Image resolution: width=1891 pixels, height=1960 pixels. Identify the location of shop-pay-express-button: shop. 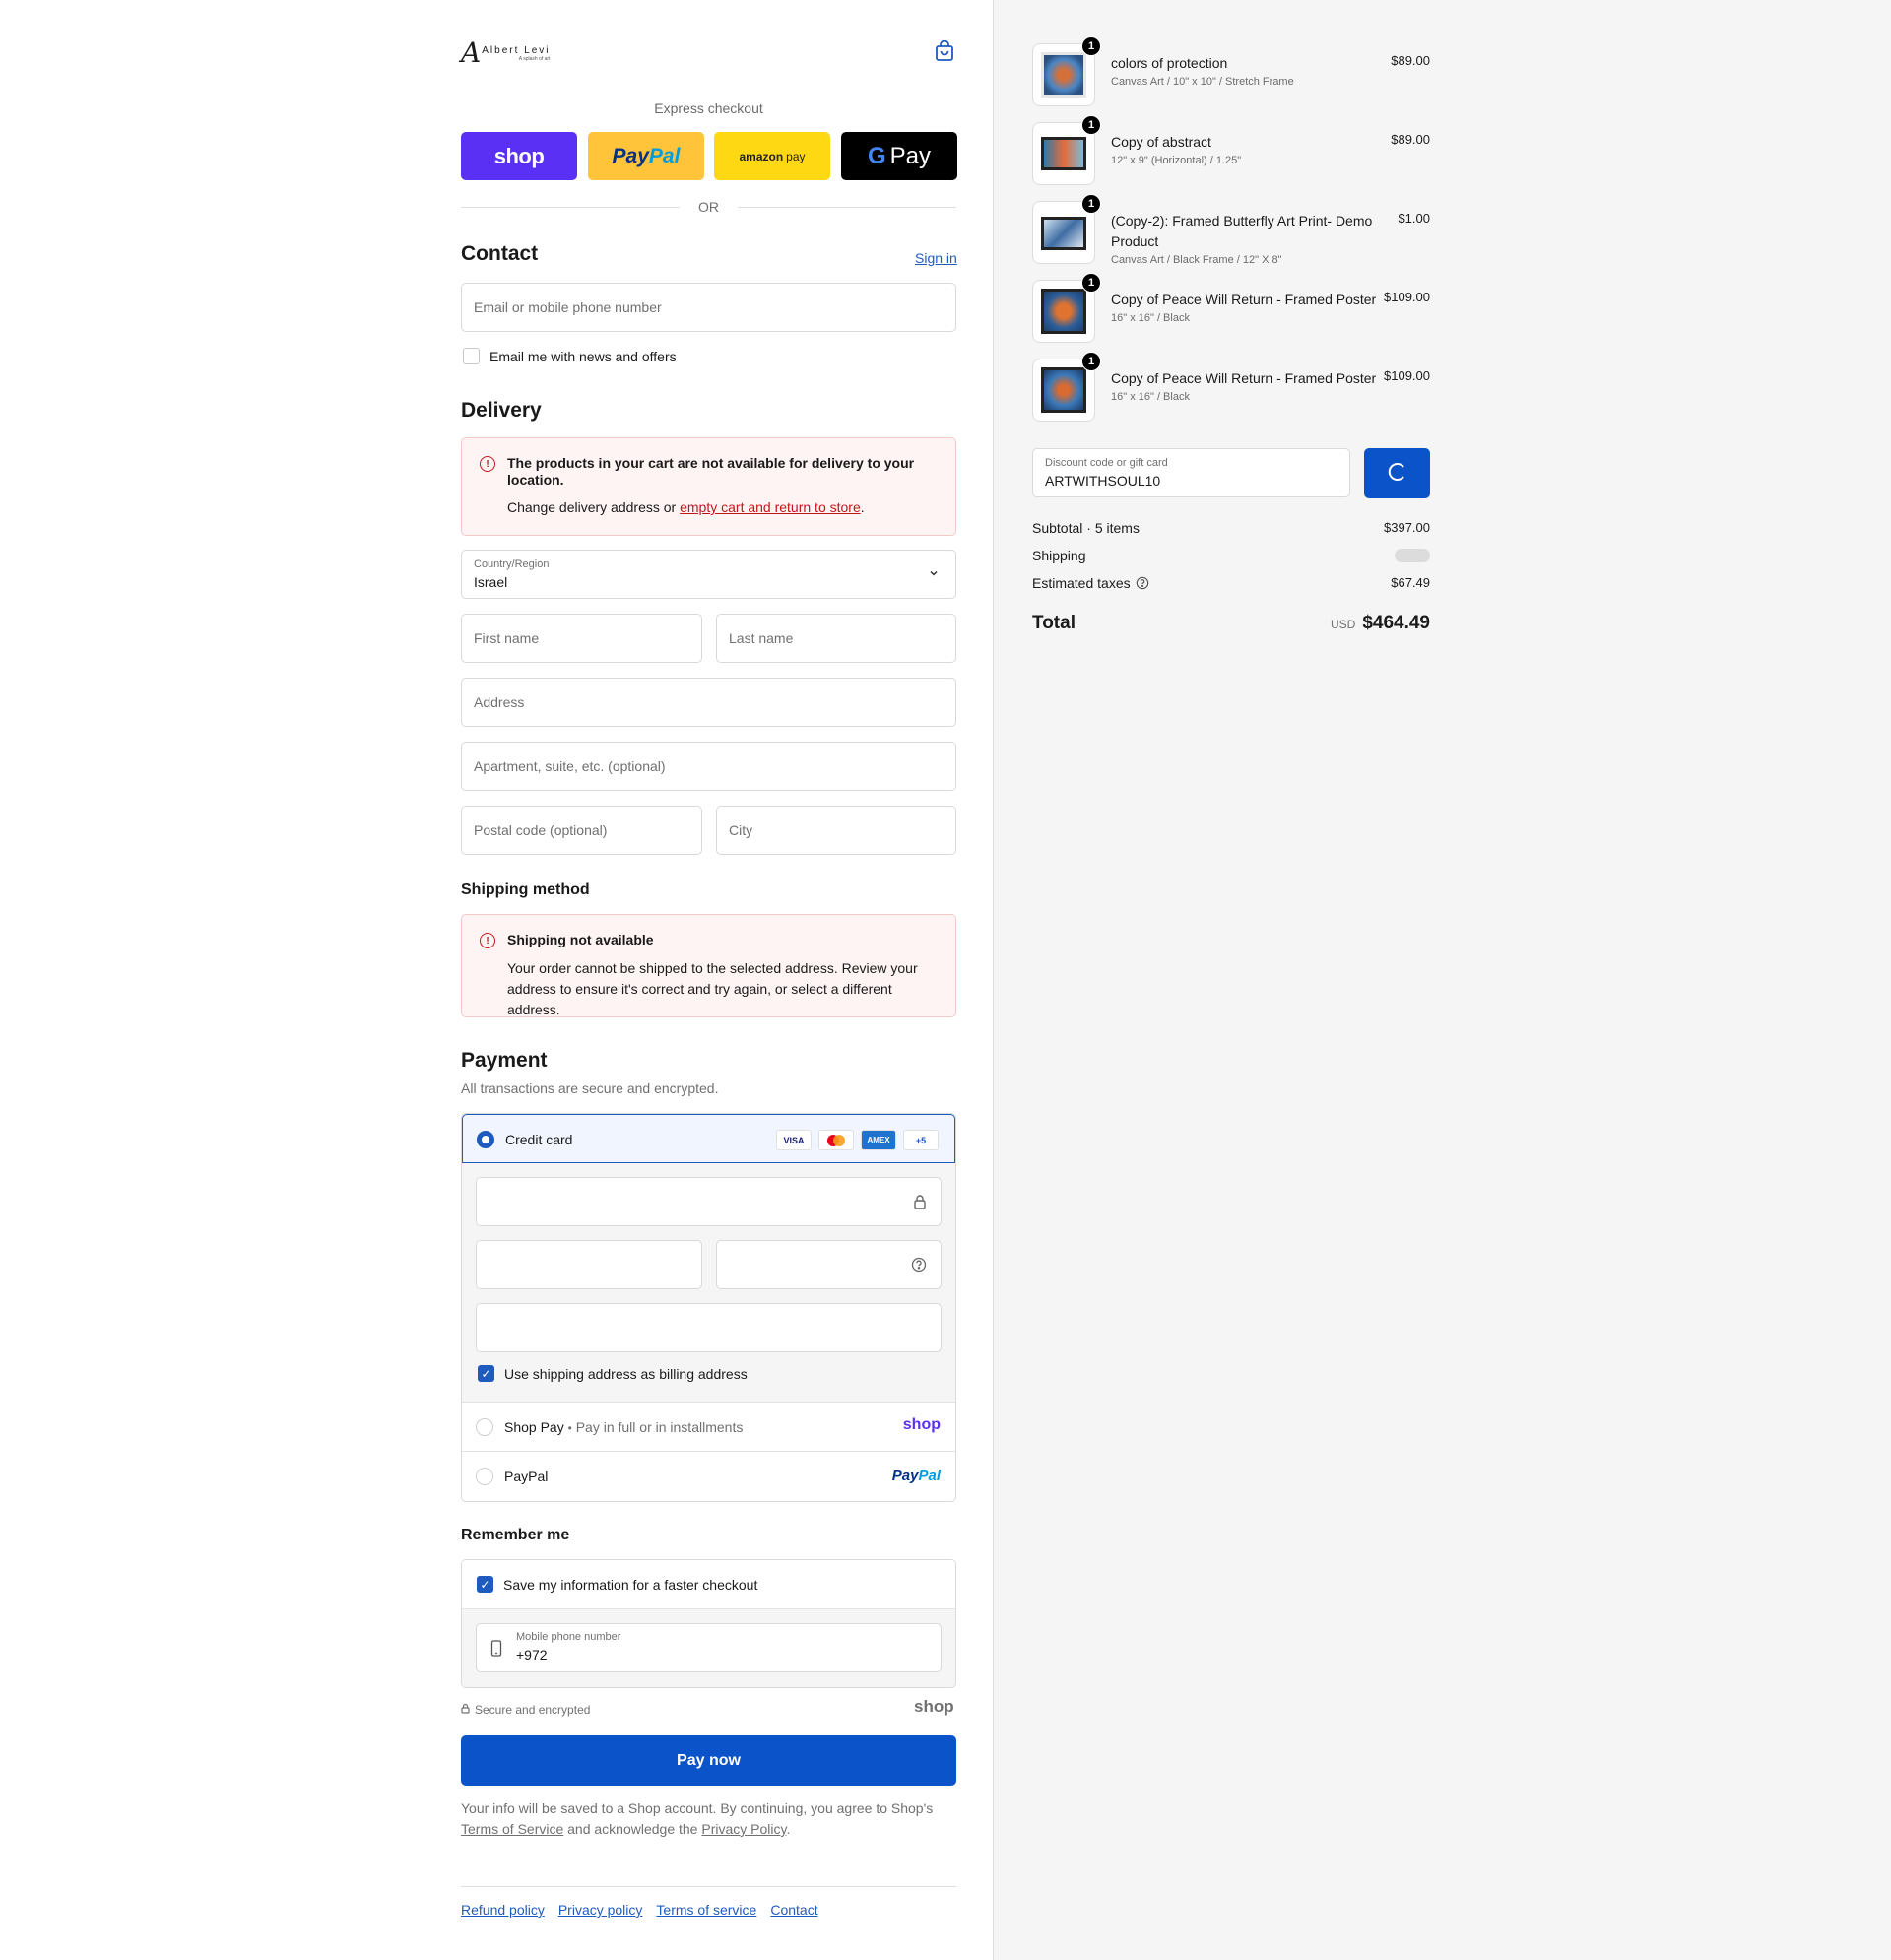
(519, 156).